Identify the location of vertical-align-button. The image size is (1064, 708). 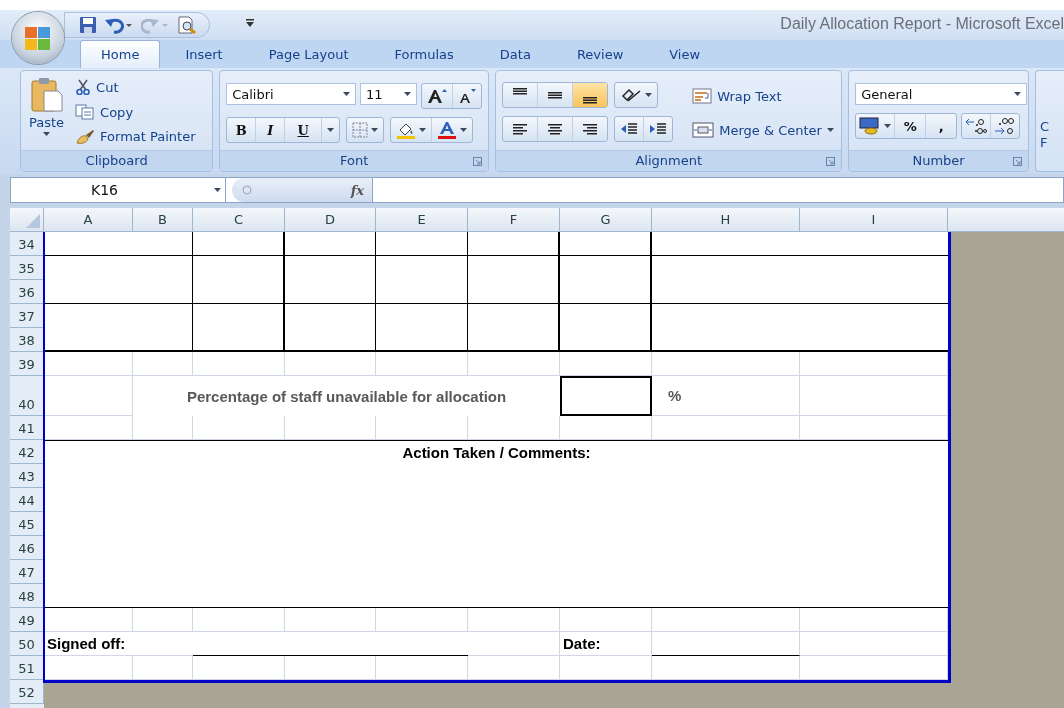
(590, 95).